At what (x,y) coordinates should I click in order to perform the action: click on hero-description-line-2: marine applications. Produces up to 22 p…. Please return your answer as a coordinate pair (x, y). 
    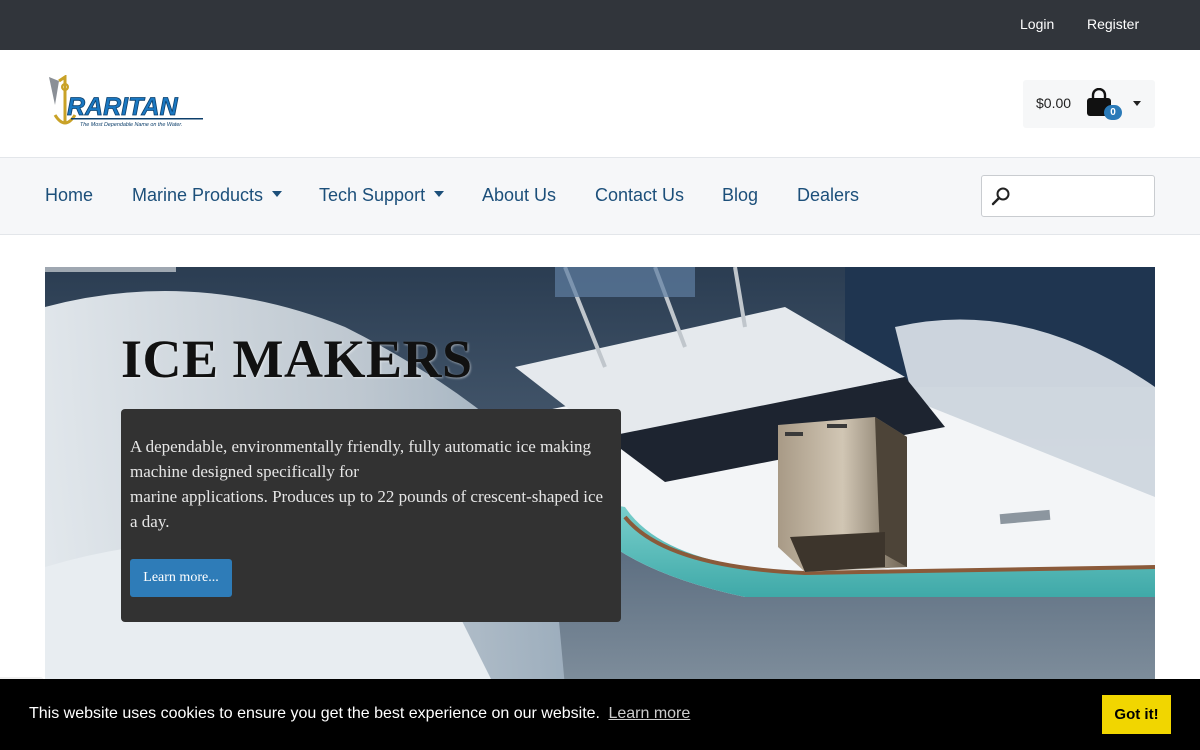
    Looking at the image, I should click on (367, 509).